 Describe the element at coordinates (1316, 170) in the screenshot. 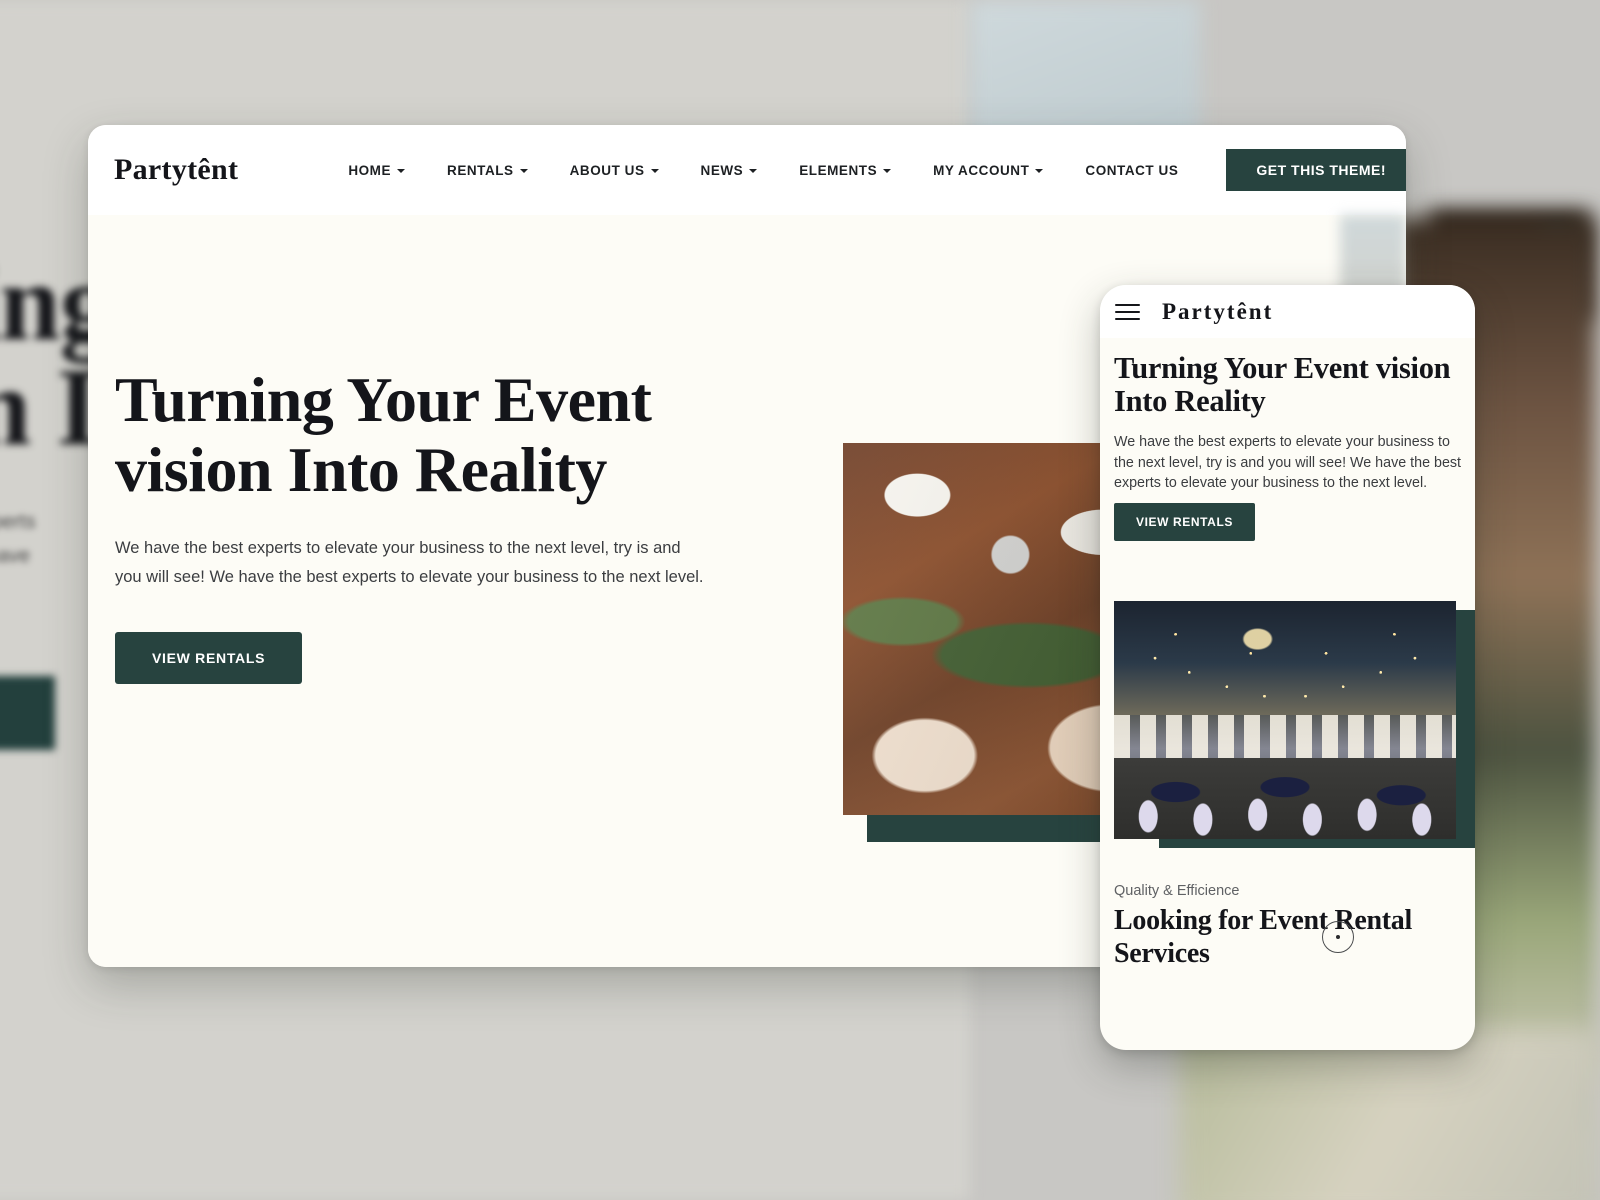

I see `get-this-theme-button: GET THIS THEME!` at that location.